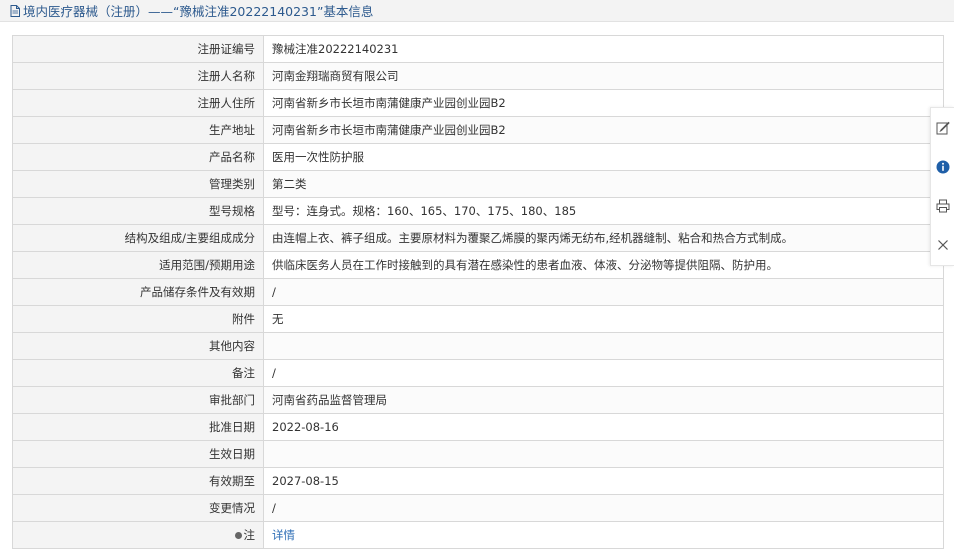 Image resolution: width=954 pixels, height=554 pixels. Describe the element at coordinates (283, 535) in the screenshot. I see `detail-link: 详情` at that location.